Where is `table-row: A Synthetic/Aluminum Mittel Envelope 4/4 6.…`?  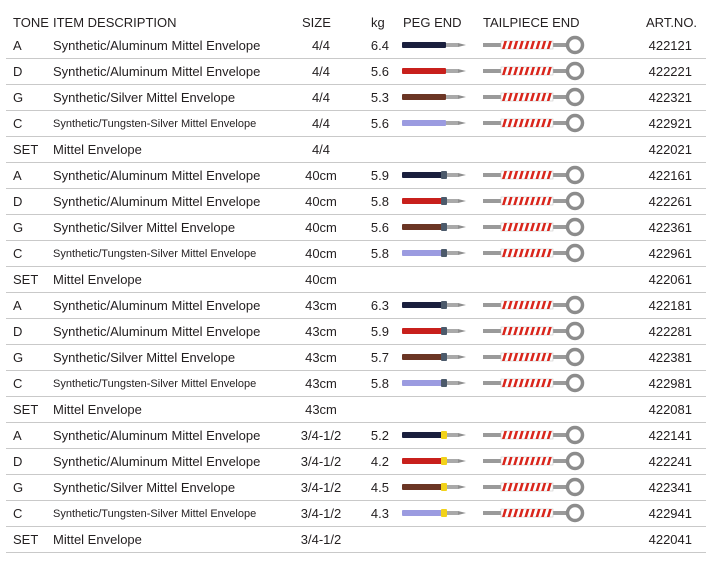
table-row: A Synthetic/Aluminum Mittel Envelope 4/4 6.… is located at coordinates (356, 45).